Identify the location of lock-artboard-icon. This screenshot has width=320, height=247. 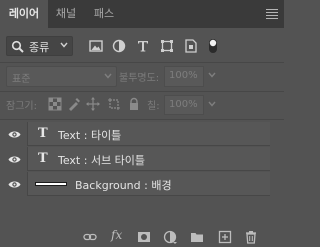
(114, 104).